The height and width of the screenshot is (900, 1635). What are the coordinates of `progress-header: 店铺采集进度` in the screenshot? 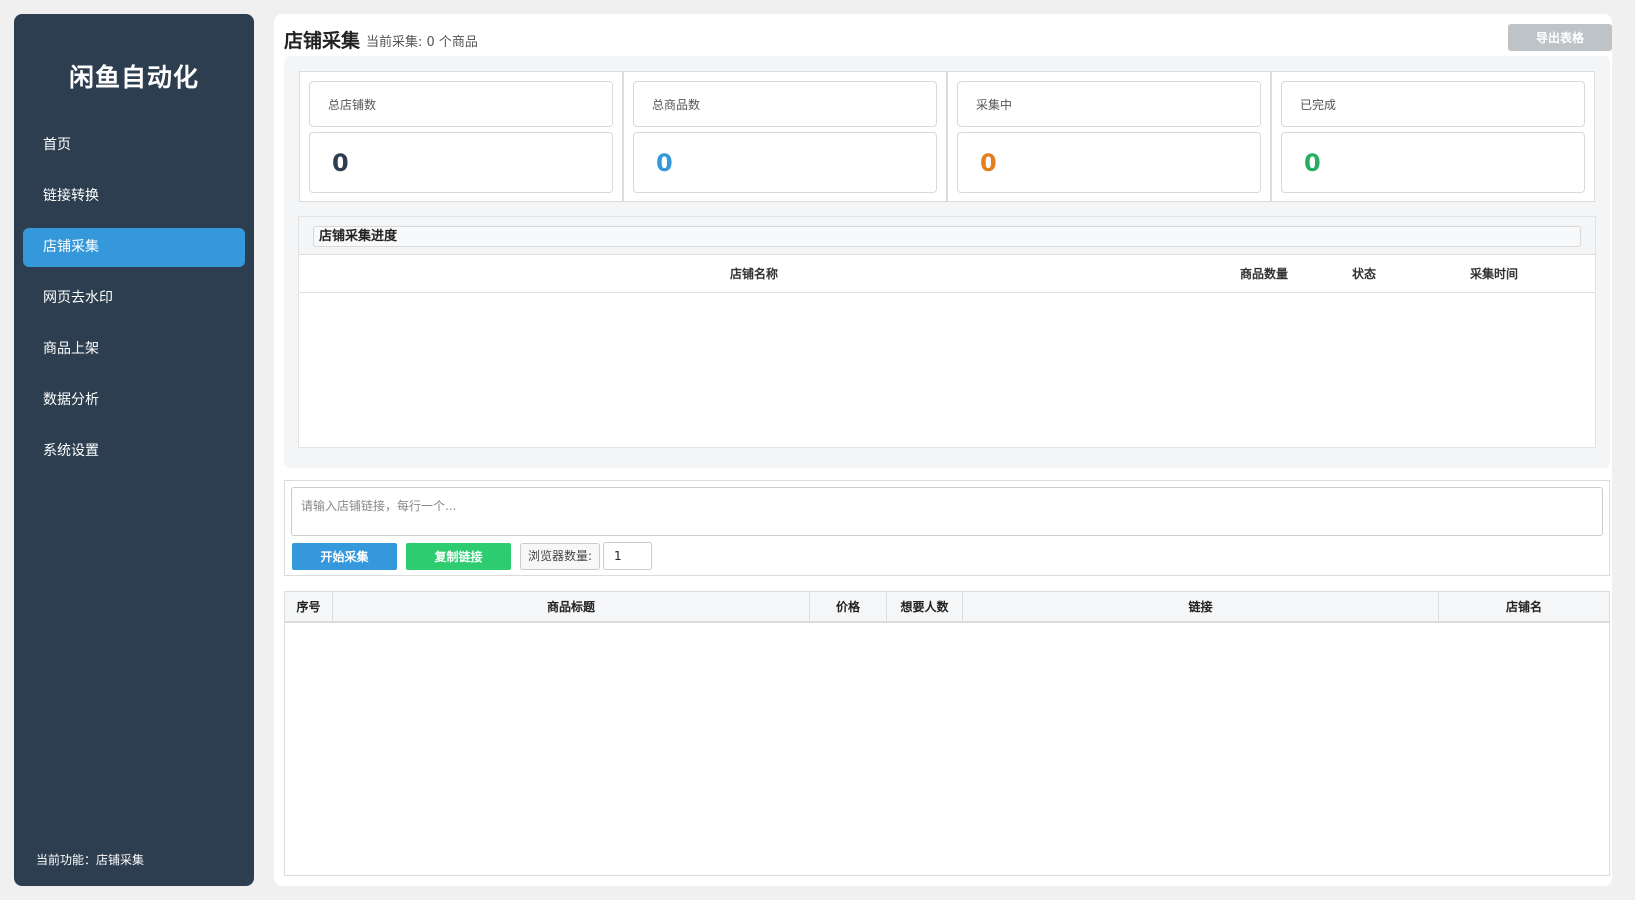 It's located at (947, 236).